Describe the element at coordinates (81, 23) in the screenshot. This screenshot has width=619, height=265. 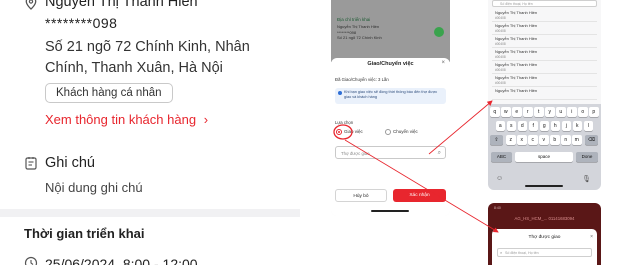
I see `customer-phone: ********098` at that location.